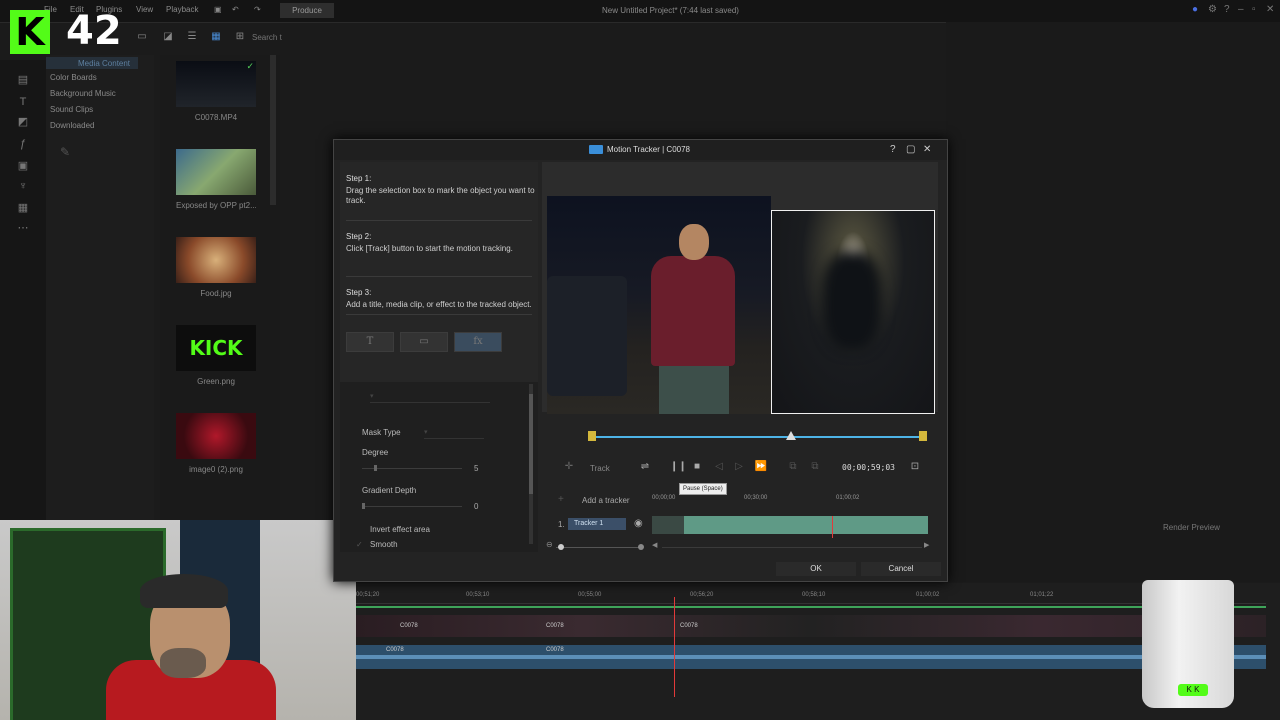  Describe the element at coordinates (926, 545) in the screenshot. I see `scroll-right-icon: ▶` at that location.